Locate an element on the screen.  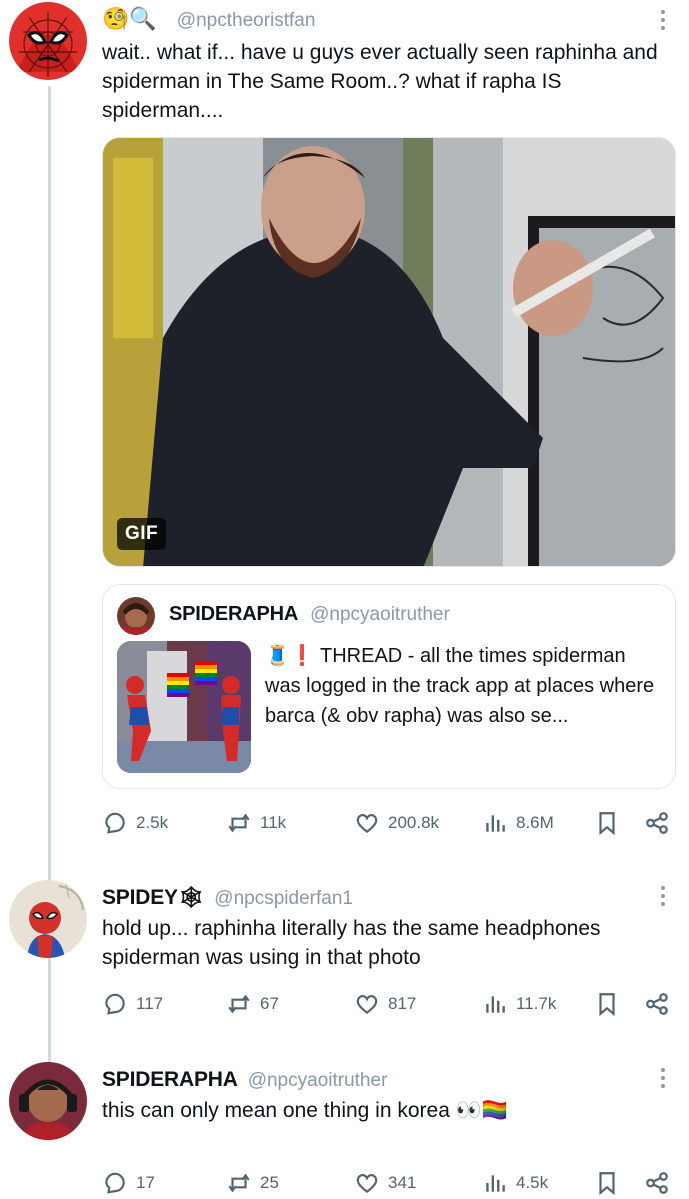
action-bar: 117 67 817 11.7k is located at coordinates (389, 1006).